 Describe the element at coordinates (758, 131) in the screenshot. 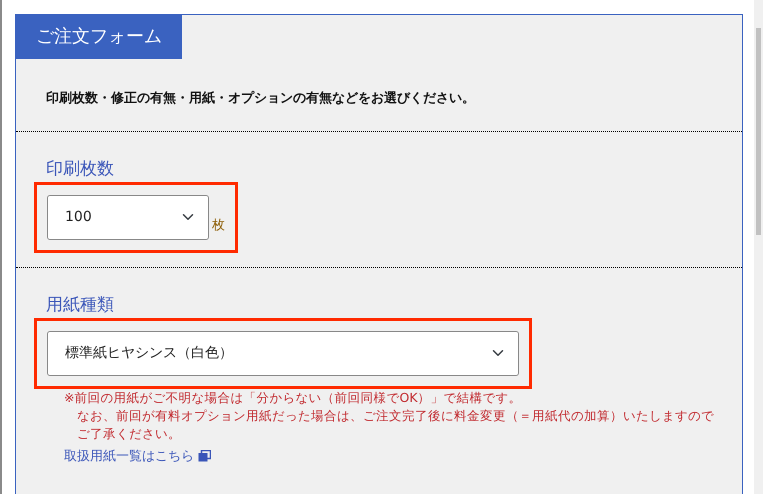

I see `scrollbar-thumb` at that location.